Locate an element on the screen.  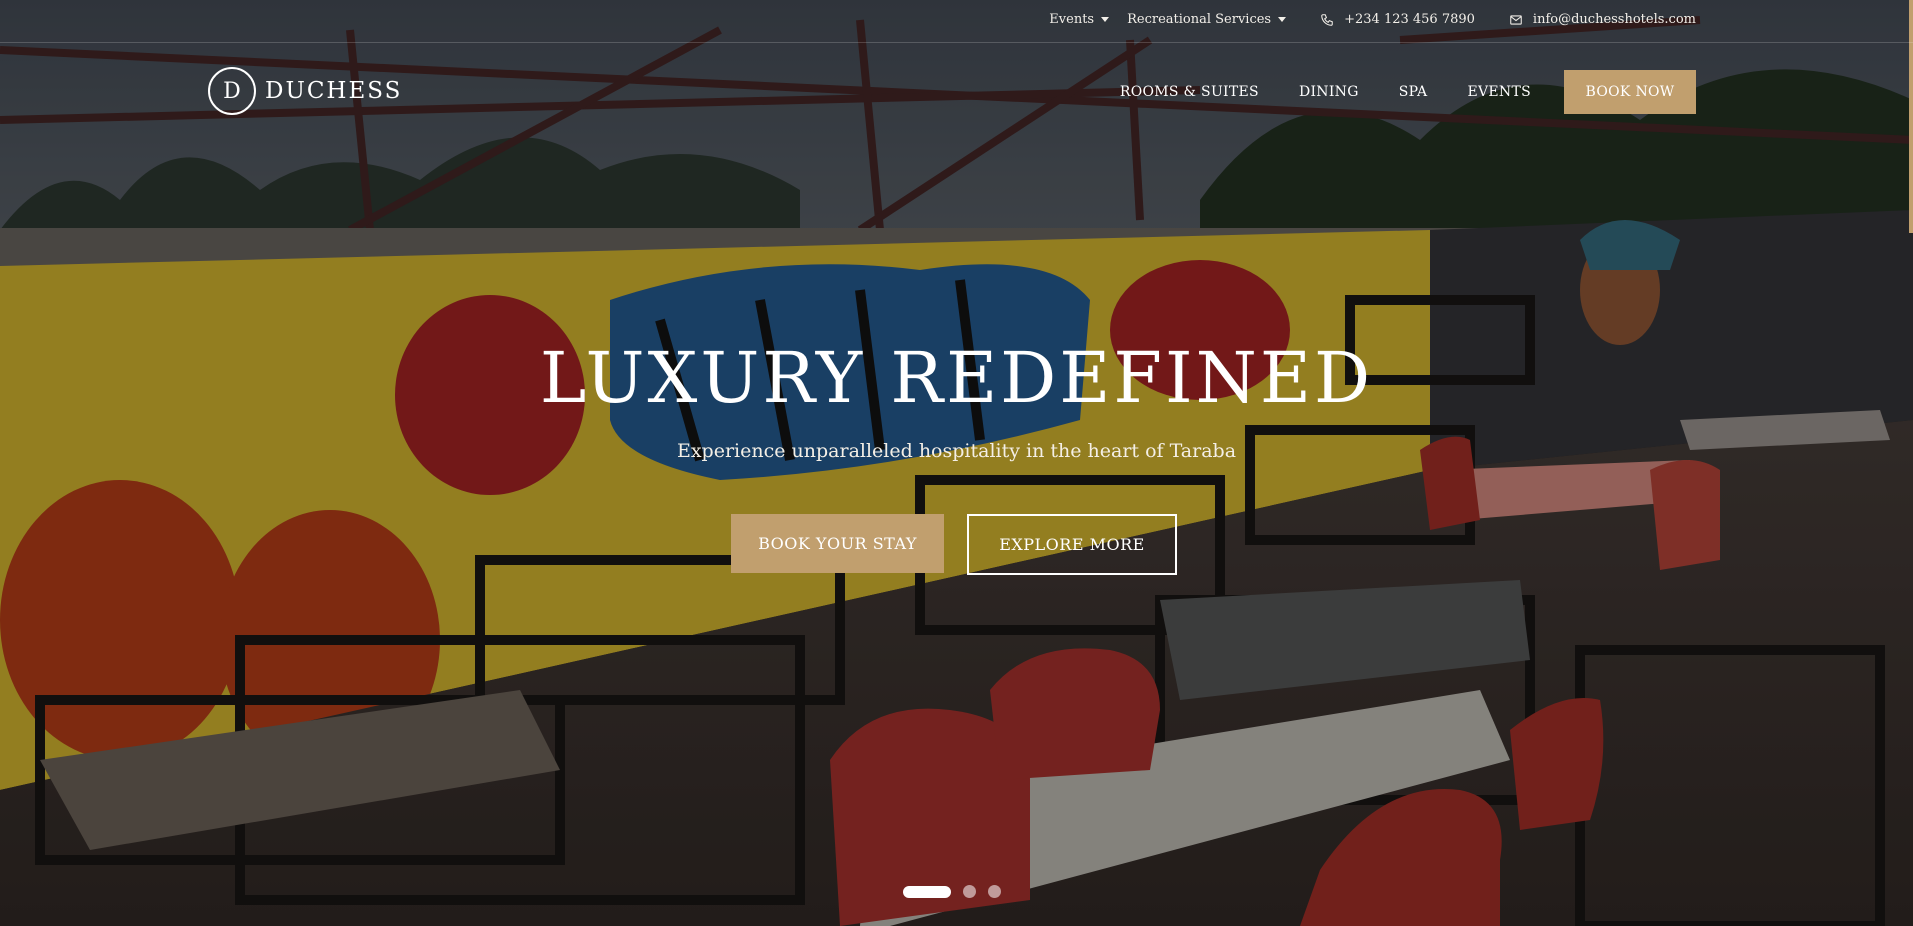
email-link: info@duchesshotels.com is located at coordinates (1602, 19).